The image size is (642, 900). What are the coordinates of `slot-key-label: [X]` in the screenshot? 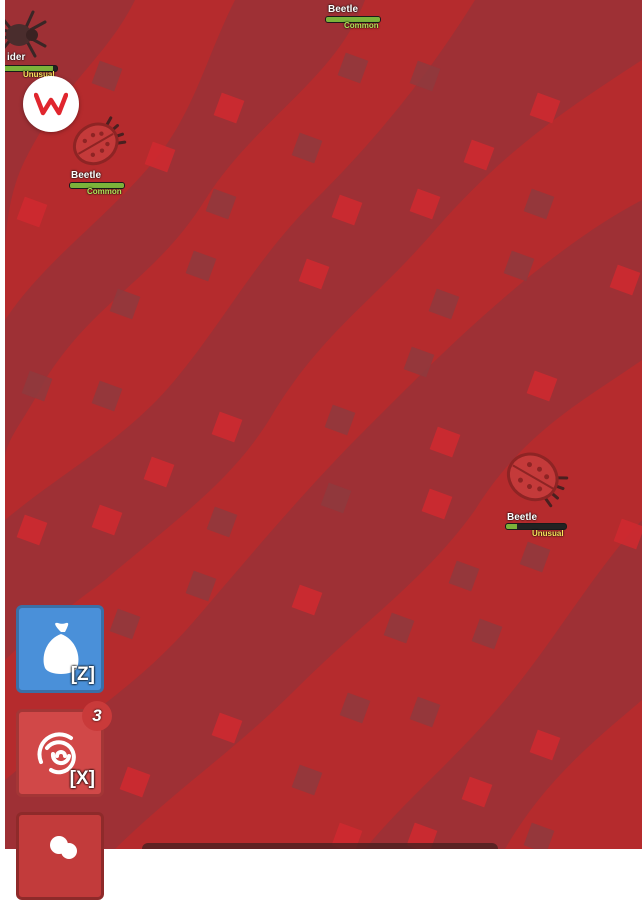 It's located at (82, 778).